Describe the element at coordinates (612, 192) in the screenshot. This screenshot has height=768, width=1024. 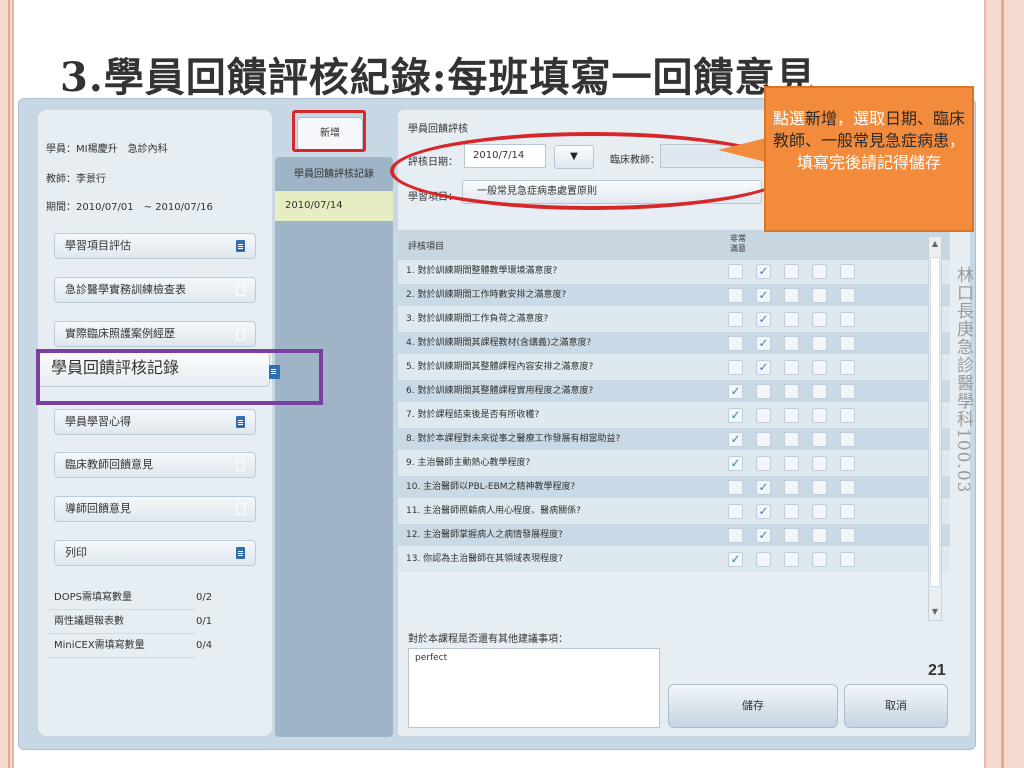
I see `learning-item-select: 一般常見急症病患處置原則` at that location.